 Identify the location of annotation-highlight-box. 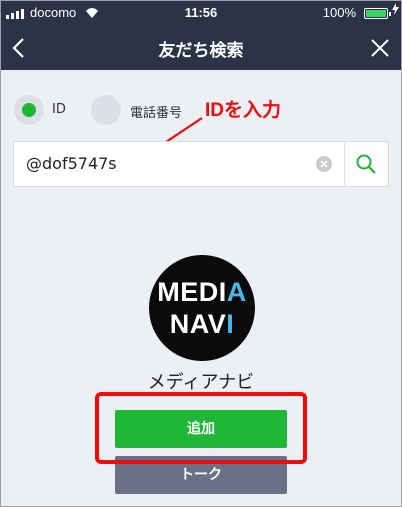
(201, 428).